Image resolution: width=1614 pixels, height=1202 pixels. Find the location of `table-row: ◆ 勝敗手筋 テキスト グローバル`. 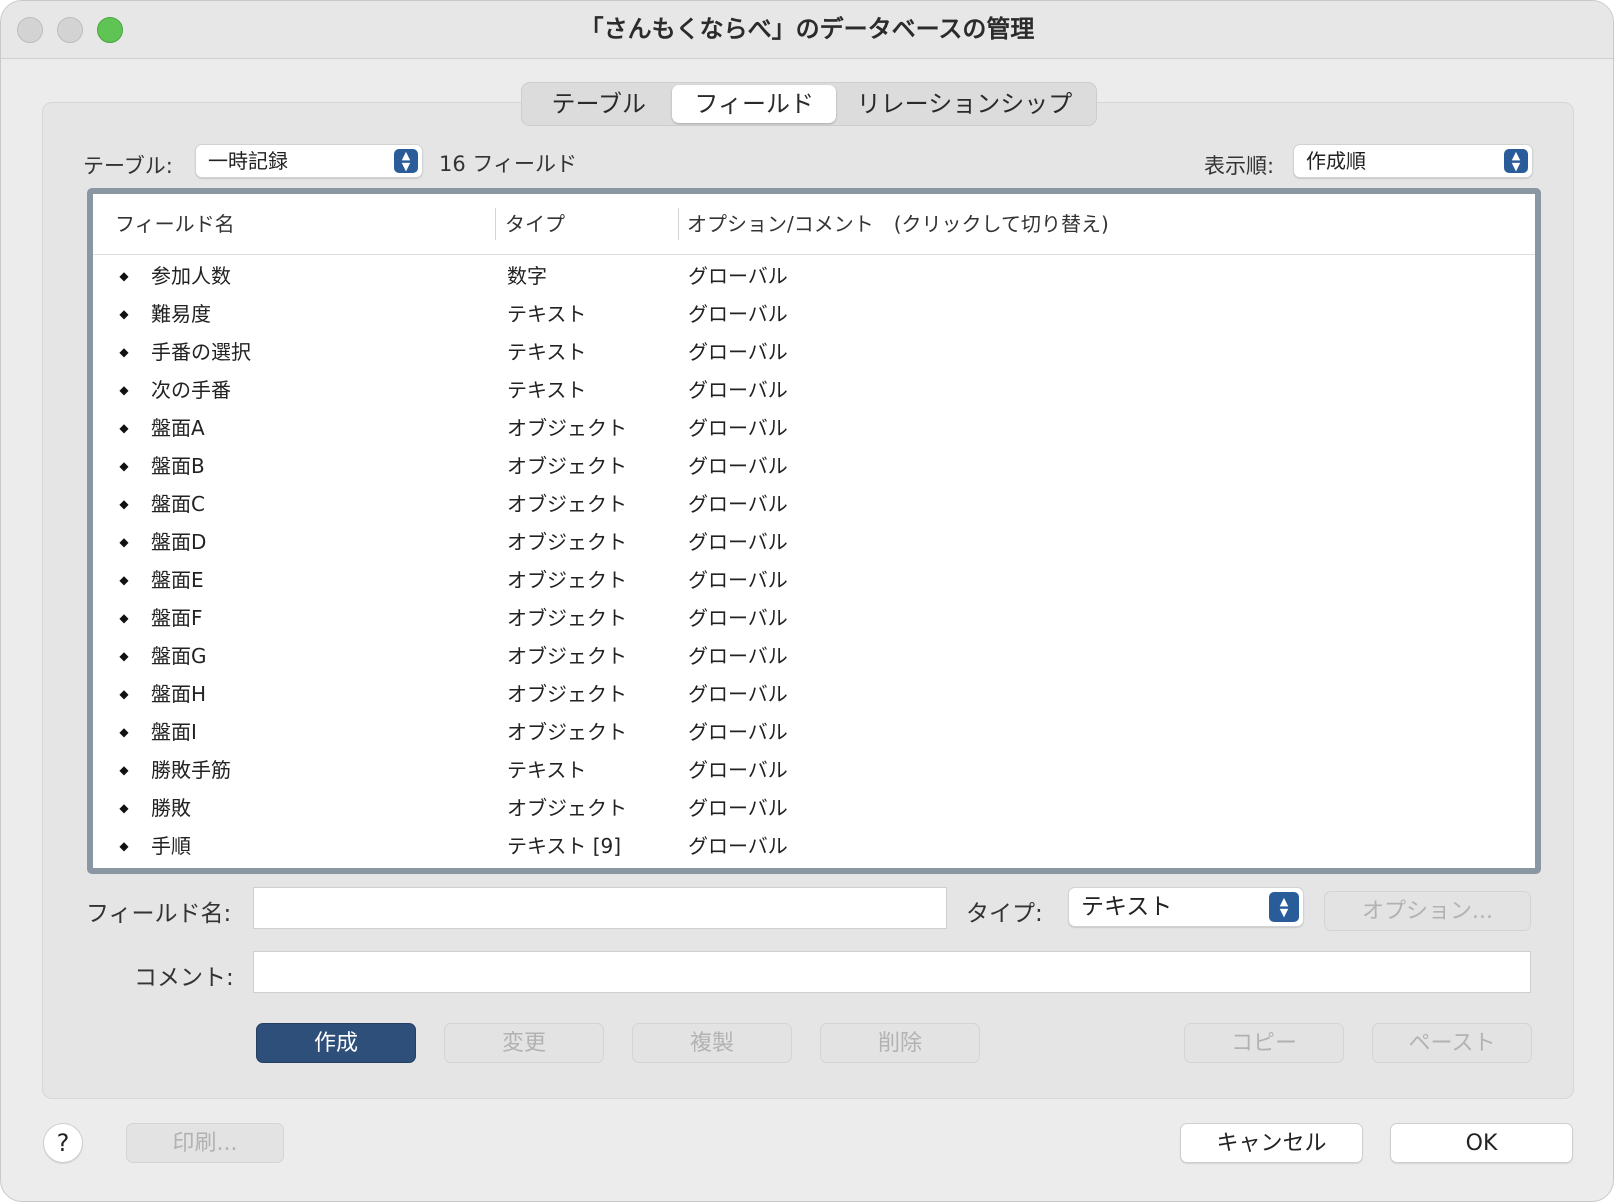

table-row: ◆ 勝敗手筋 テキスト グローバル is located at coordinates (814, 770).